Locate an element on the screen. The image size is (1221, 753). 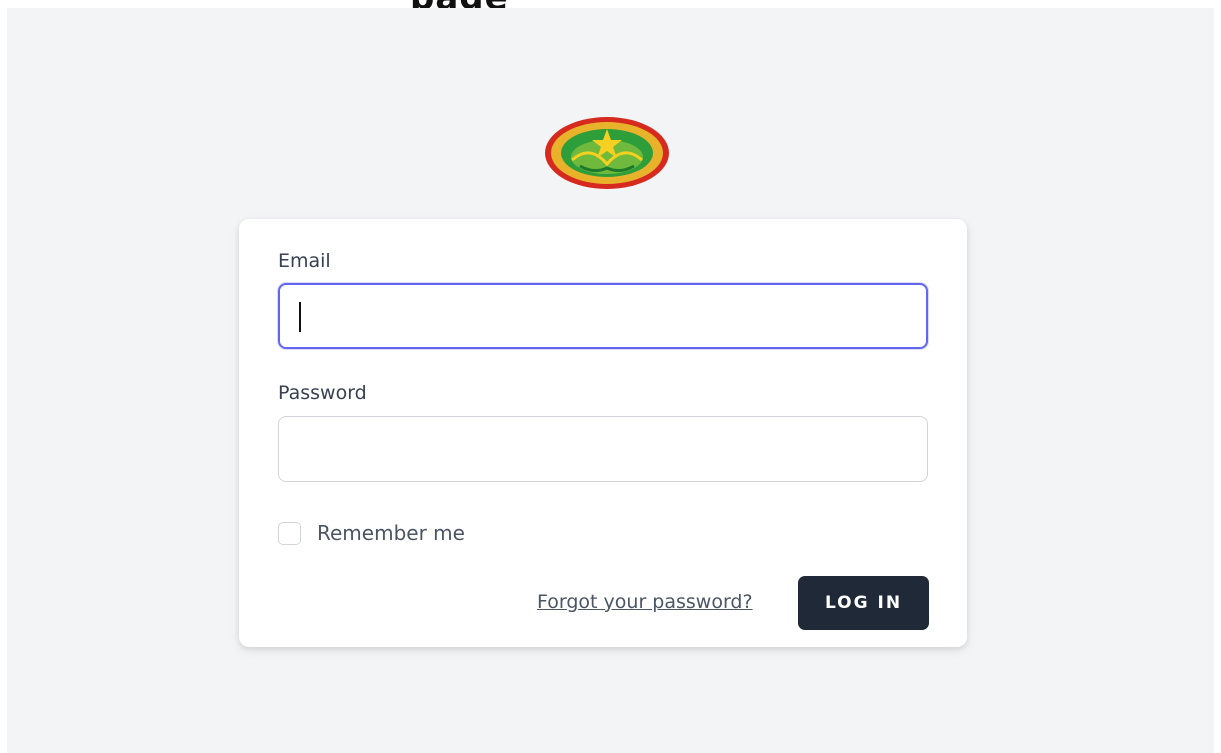
password-field is located at coordinates (603, 449).